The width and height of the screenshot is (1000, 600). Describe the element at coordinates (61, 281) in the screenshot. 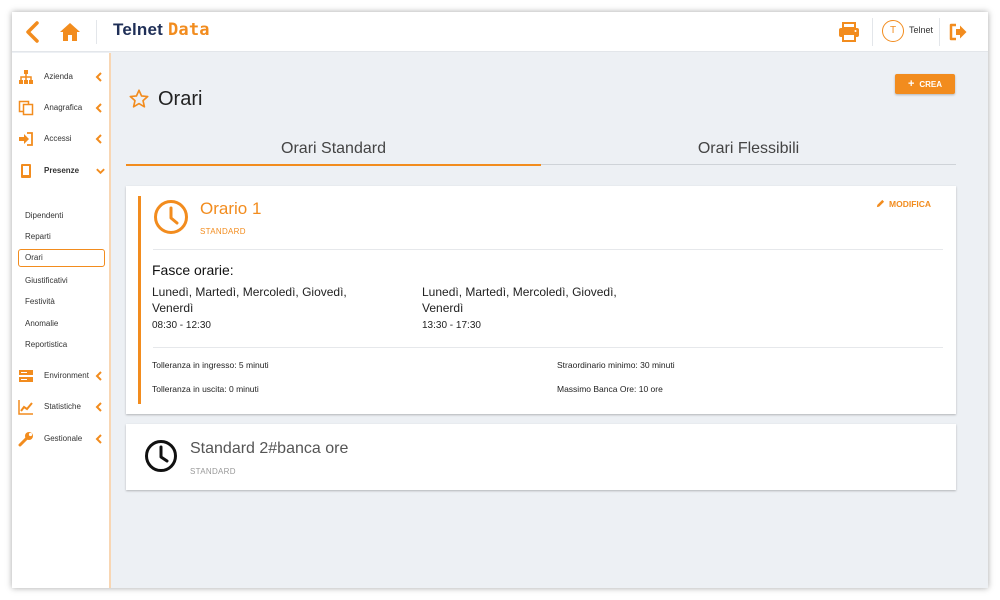

I see `submenu-item-giustificativi: Giustificativi` at that location.